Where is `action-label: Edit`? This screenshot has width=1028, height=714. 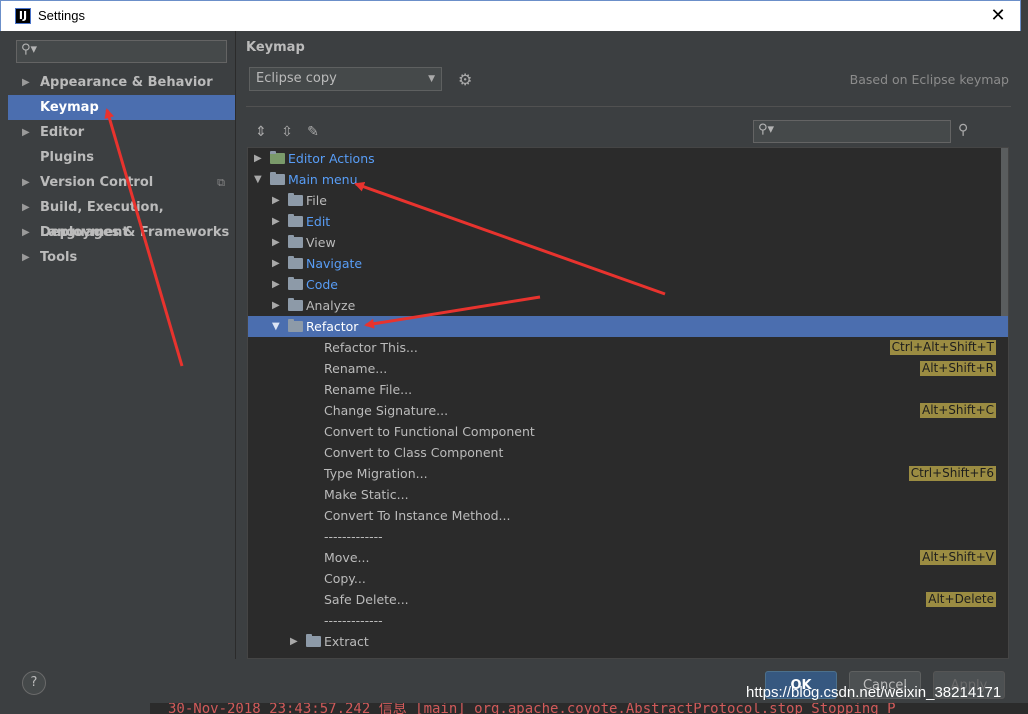 action-label: Edit is located at coordinates (318, 221).